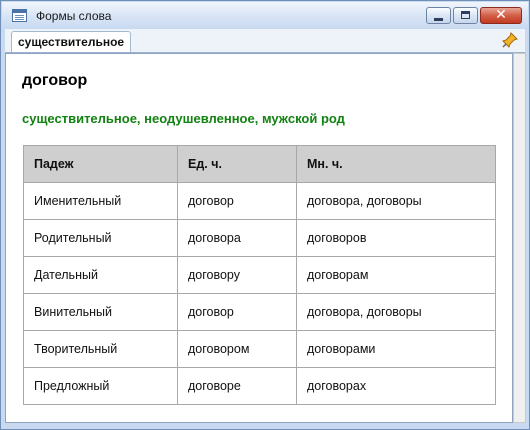 The image size is (530, 430). I want to click on title-bar: Формы слова ✕, so click(265, 15).